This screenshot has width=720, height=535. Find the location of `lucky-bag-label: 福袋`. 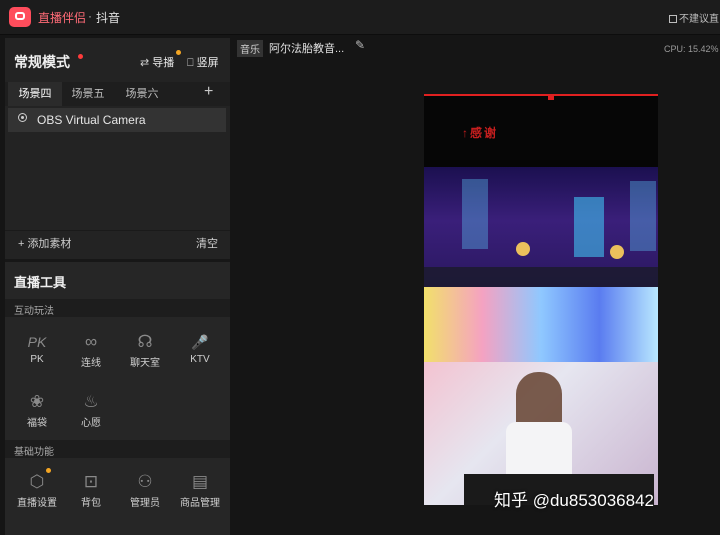

lucky-bag-label: 福袋 is located at coordinates (37, 423).